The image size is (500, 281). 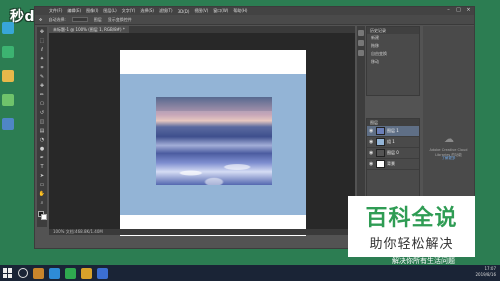 I want to click on desktop-icons, so click(x=9, y=82).